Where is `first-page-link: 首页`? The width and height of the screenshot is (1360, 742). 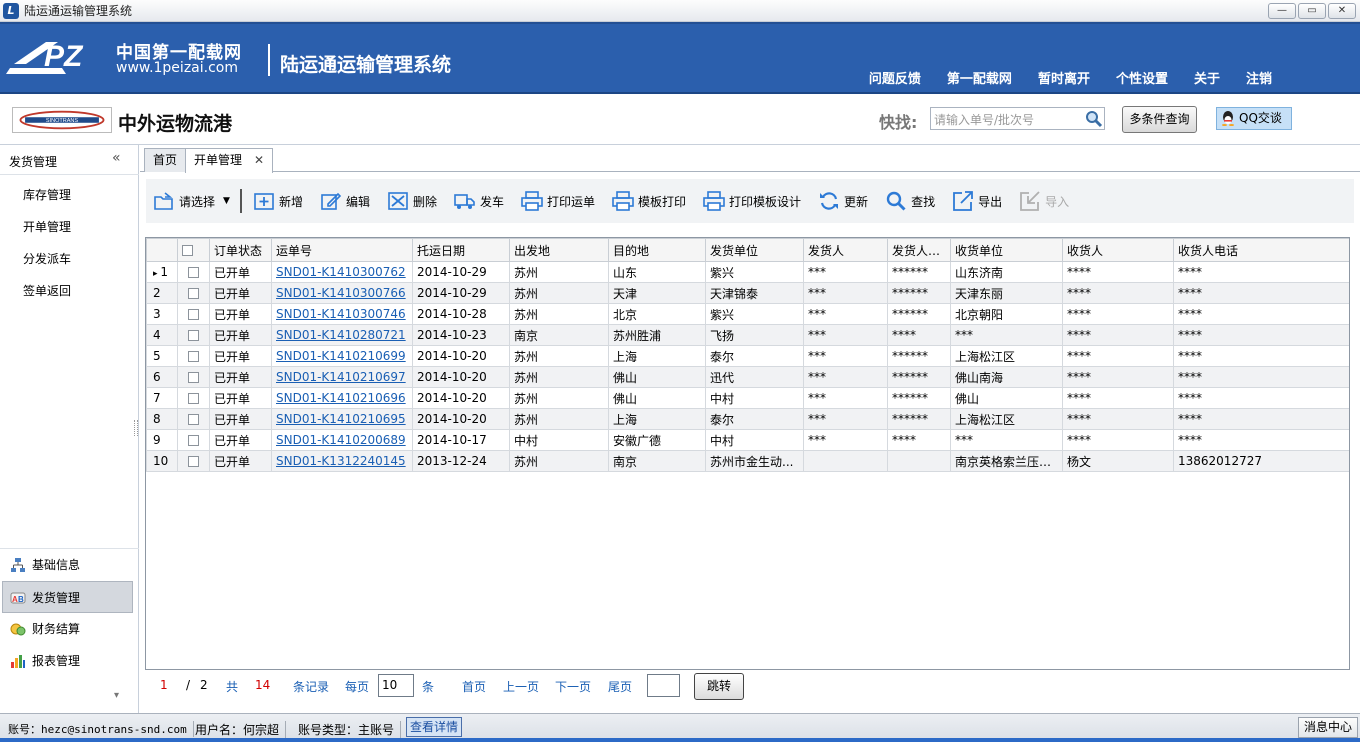 first-page-link: 首页 is located at coordinates (474, 686).